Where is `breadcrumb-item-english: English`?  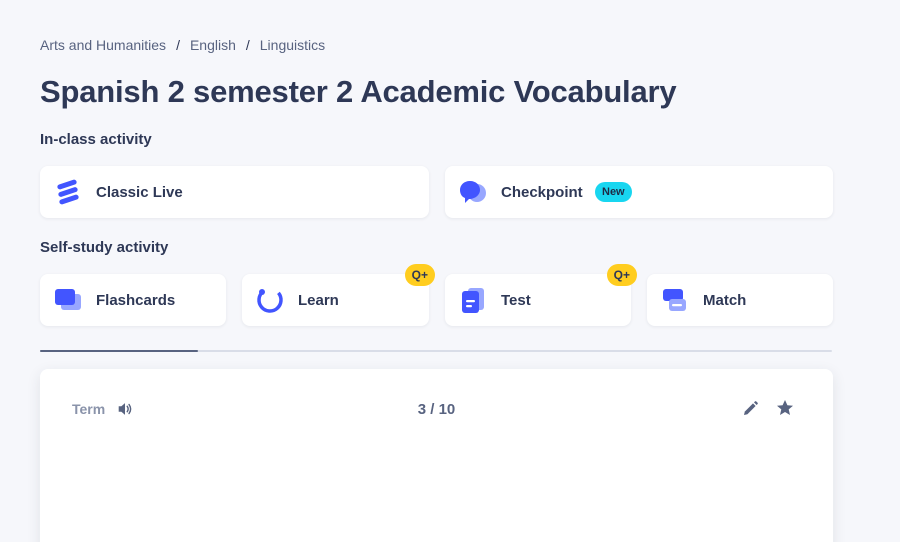 breadcrumb-item-english: English is located at coordinates (213, 45).